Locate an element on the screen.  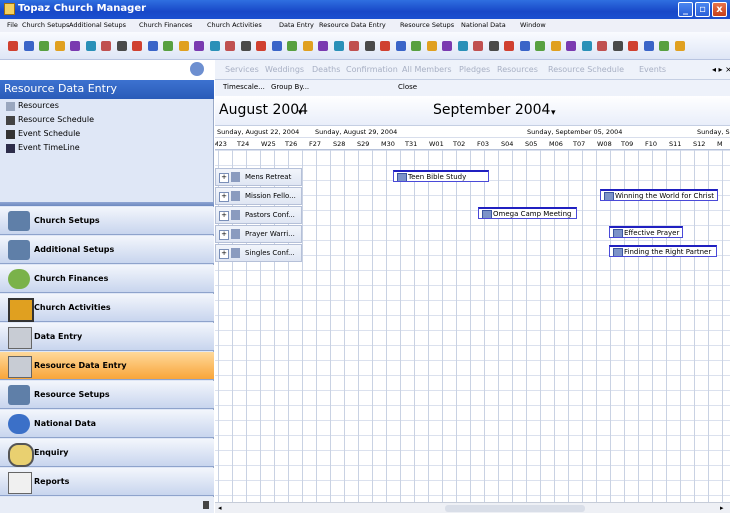
menu-additional-setups: Additional Setups is located at coordinates (97, 25).